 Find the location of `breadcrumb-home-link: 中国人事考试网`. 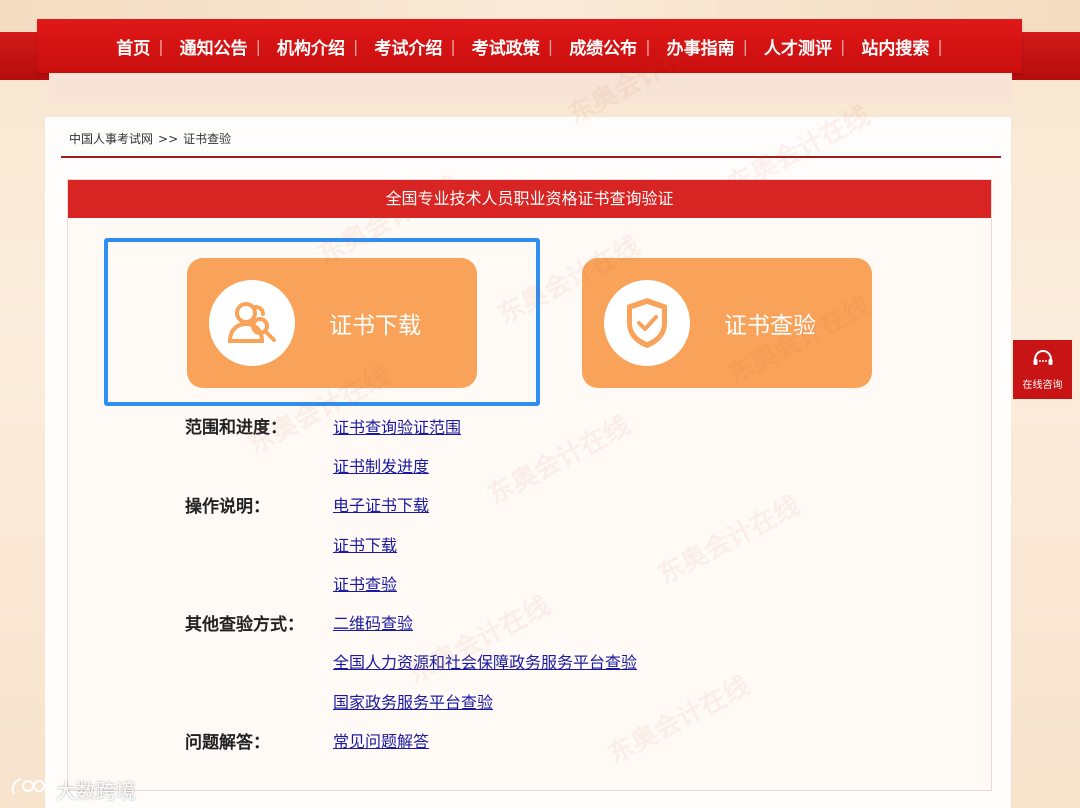

breadcrumb-home-link: 中国人事考试网 is located at coordinates (111, 139).